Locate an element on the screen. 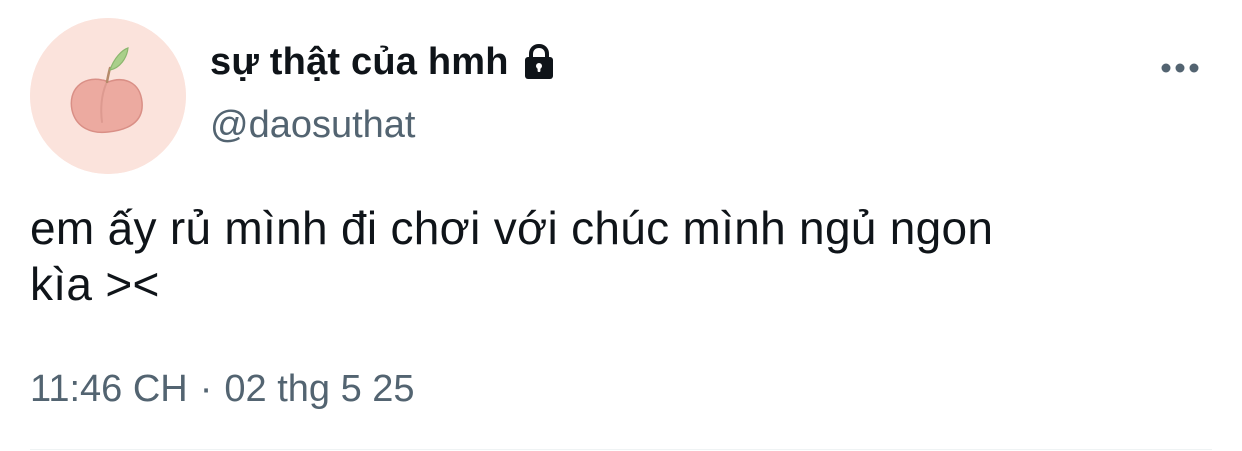 The image size is (1242, 451). display-name: sự thật của hmh is located at coordinates (359, 62).